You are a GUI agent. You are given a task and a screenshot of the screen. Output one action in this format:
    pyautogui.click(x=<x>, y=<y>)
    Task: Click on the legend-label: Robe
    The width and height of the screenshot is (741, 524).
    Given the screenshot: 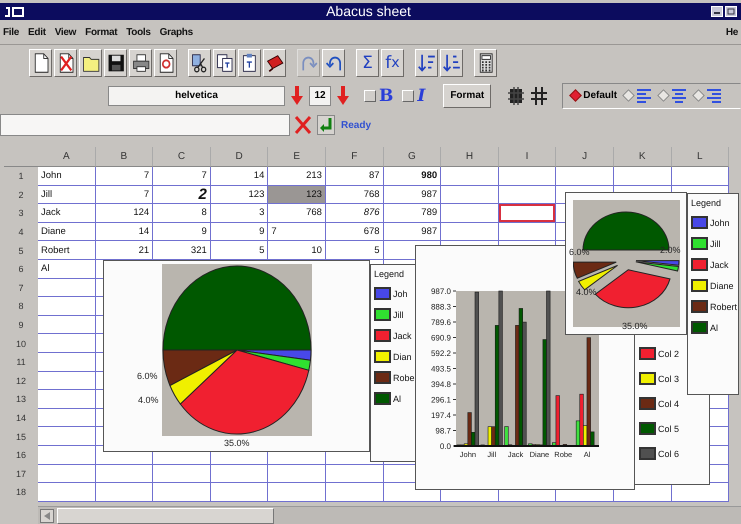 What is the action you would take?
    pyautogui.click(x=404, y=377)
    